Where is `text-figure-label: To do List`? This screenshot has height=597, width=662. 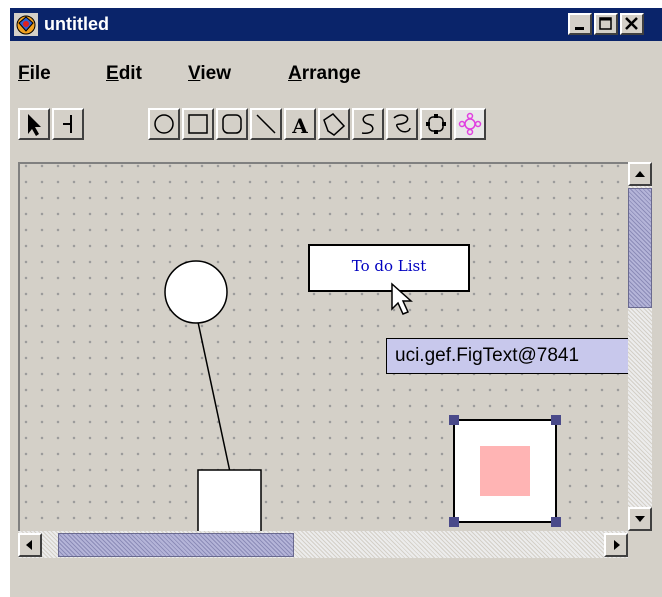
text-figure-label: To do List is located at coordinates (389, 266).